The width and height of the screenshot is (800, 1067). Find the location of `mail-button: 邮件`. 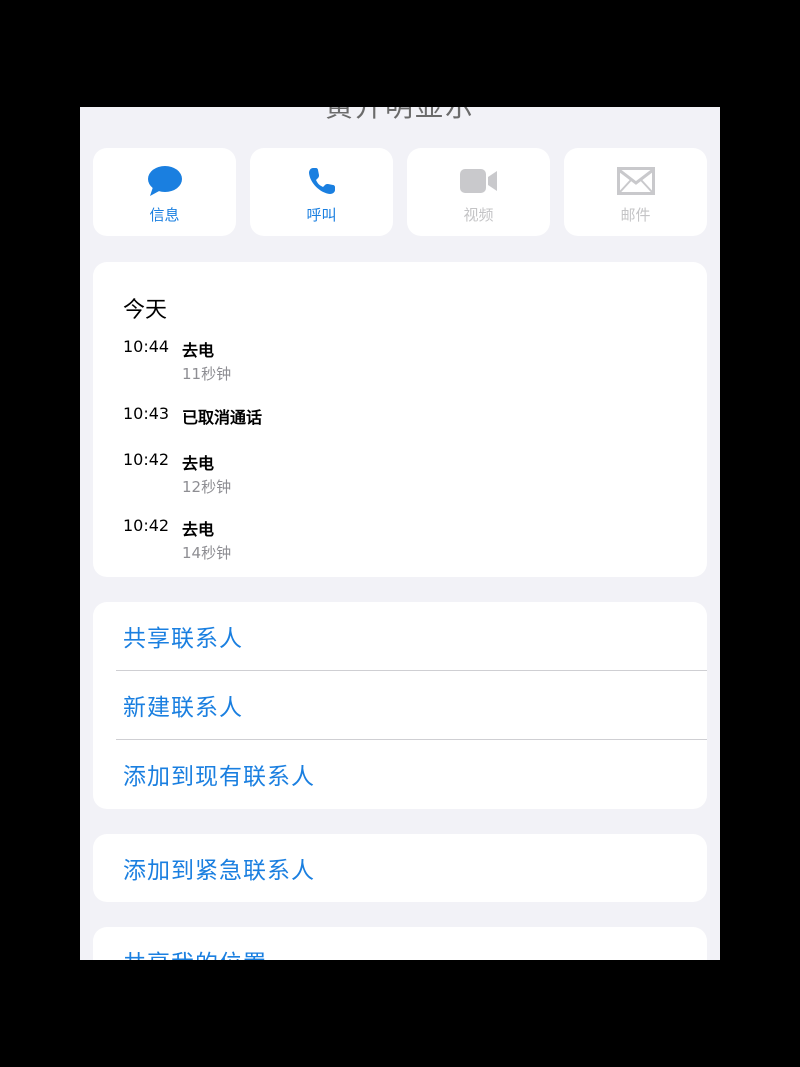

mail-button: 邮件 is located at coordinates (635, 192).